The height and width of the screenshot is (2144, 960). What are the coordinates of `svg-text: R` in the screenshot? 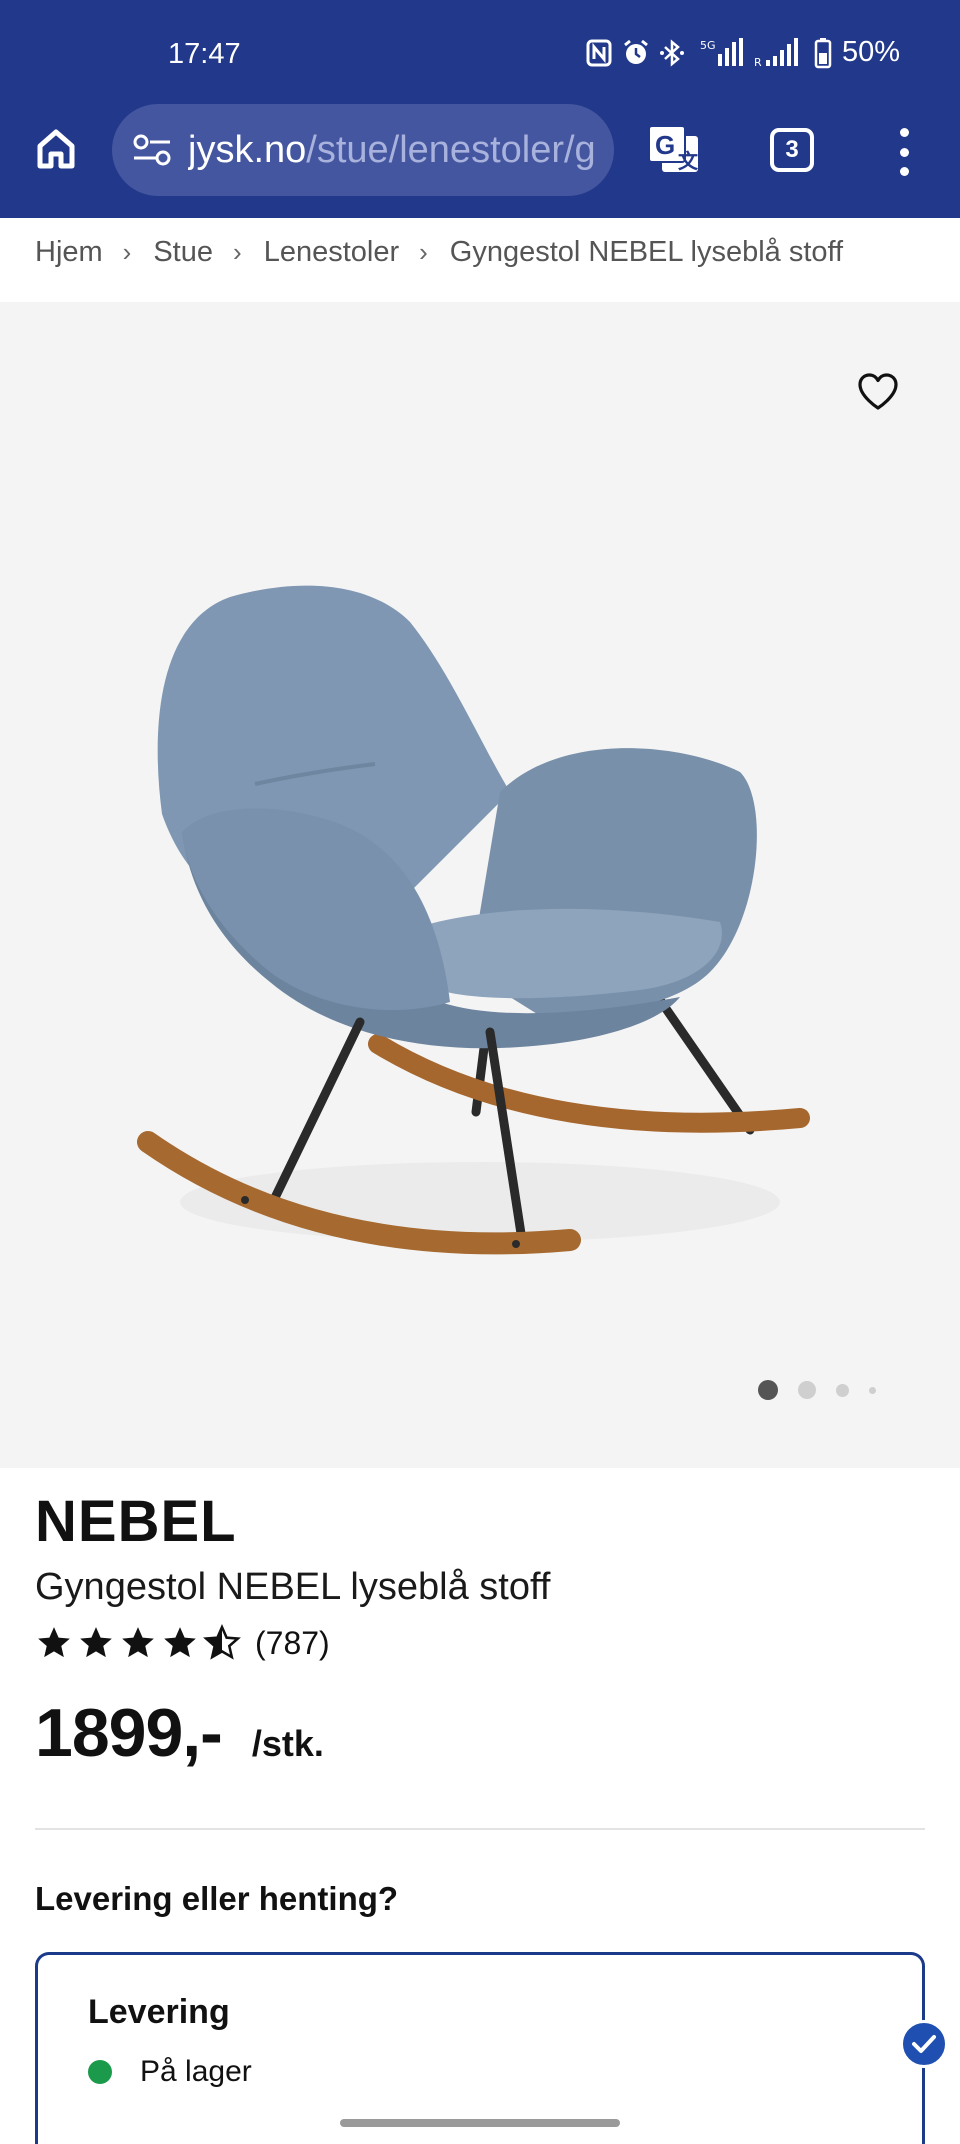 It's located at (758, 62).